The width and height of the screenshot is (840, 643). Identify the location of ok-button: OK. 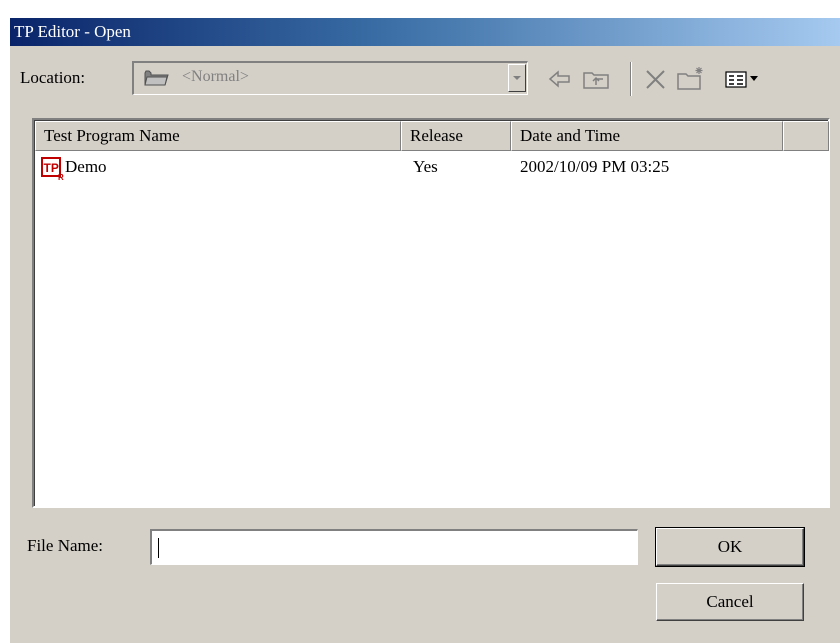
(730, 547).